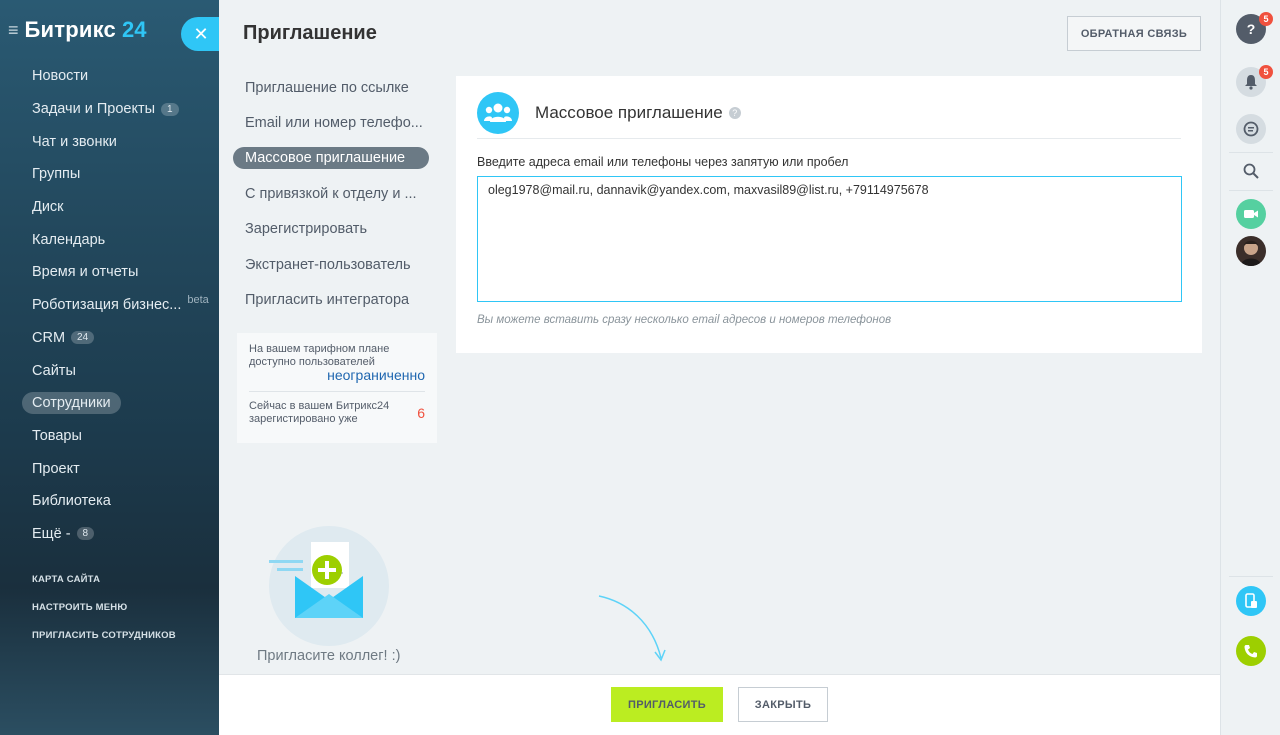 Image resolution: width=1280 pixels, height=735 pixels. Describe the element at coordinates (119, 370) in the screenshot. I see `menu-item-sites: Сайты` at that location.